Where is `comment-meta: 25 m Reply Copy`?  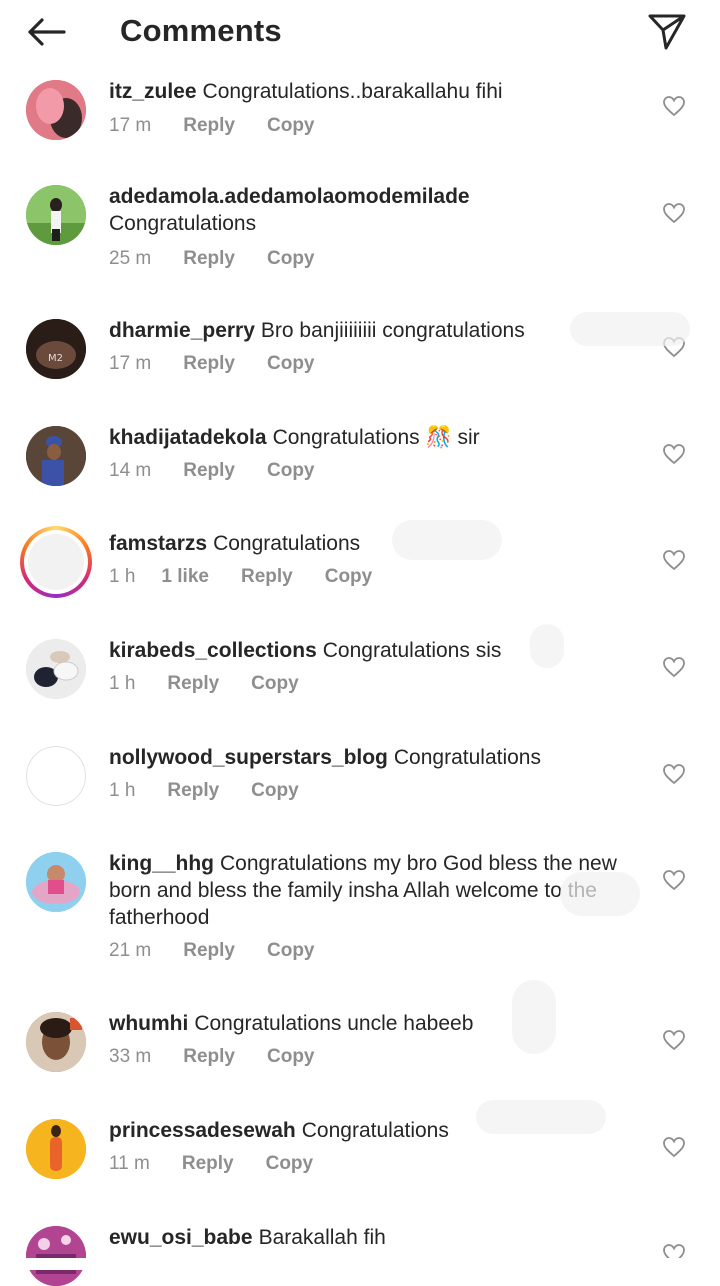
comment-meta: 25 m Reply Copy is located at coordinates (228, 259).